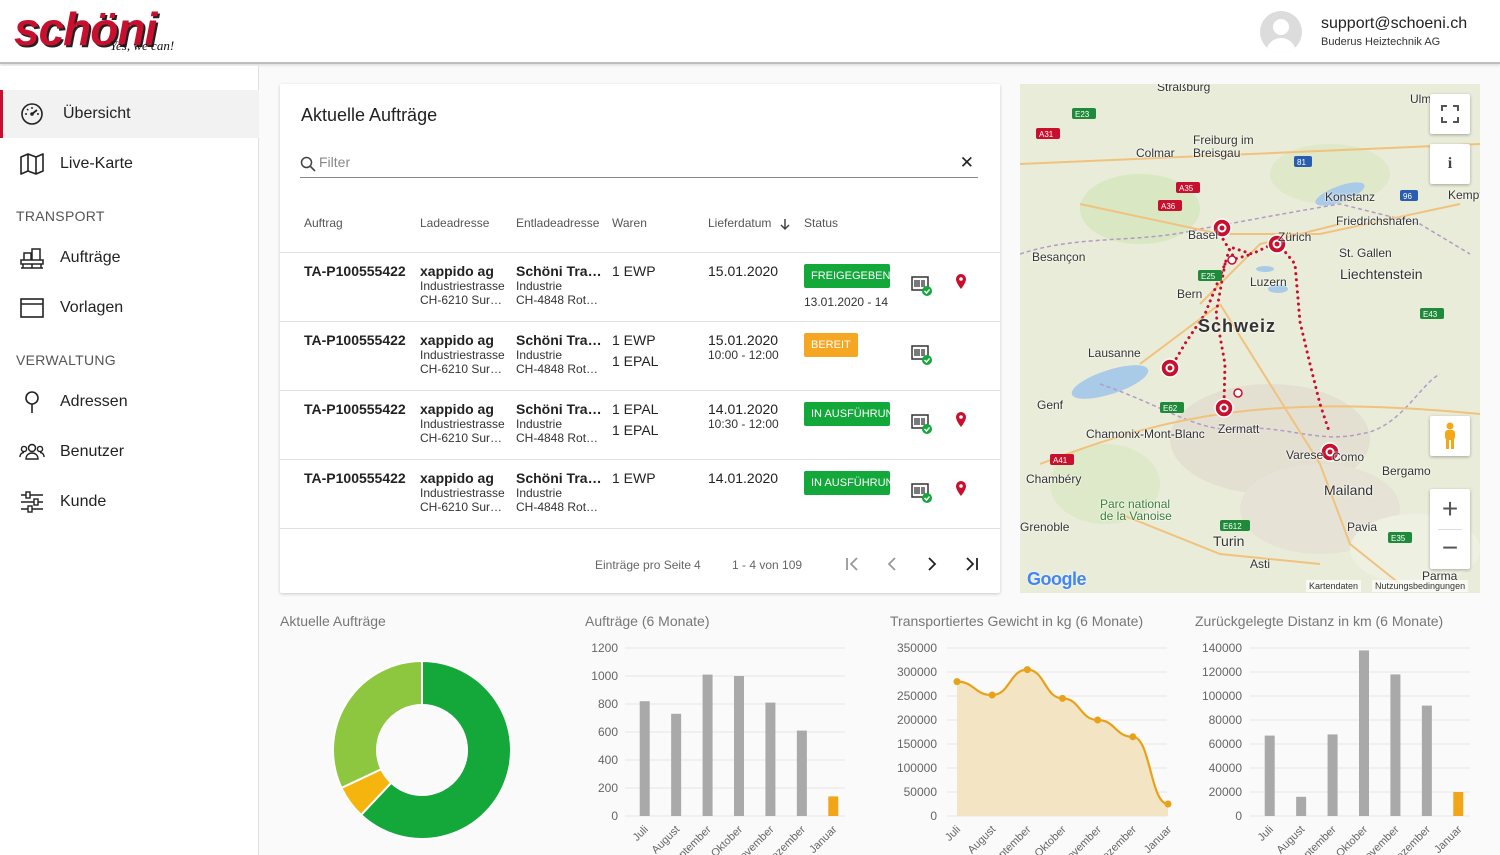 This screenshot has width=1500, height=855. I want to click on svg-text: E43, so click(1430, 314).